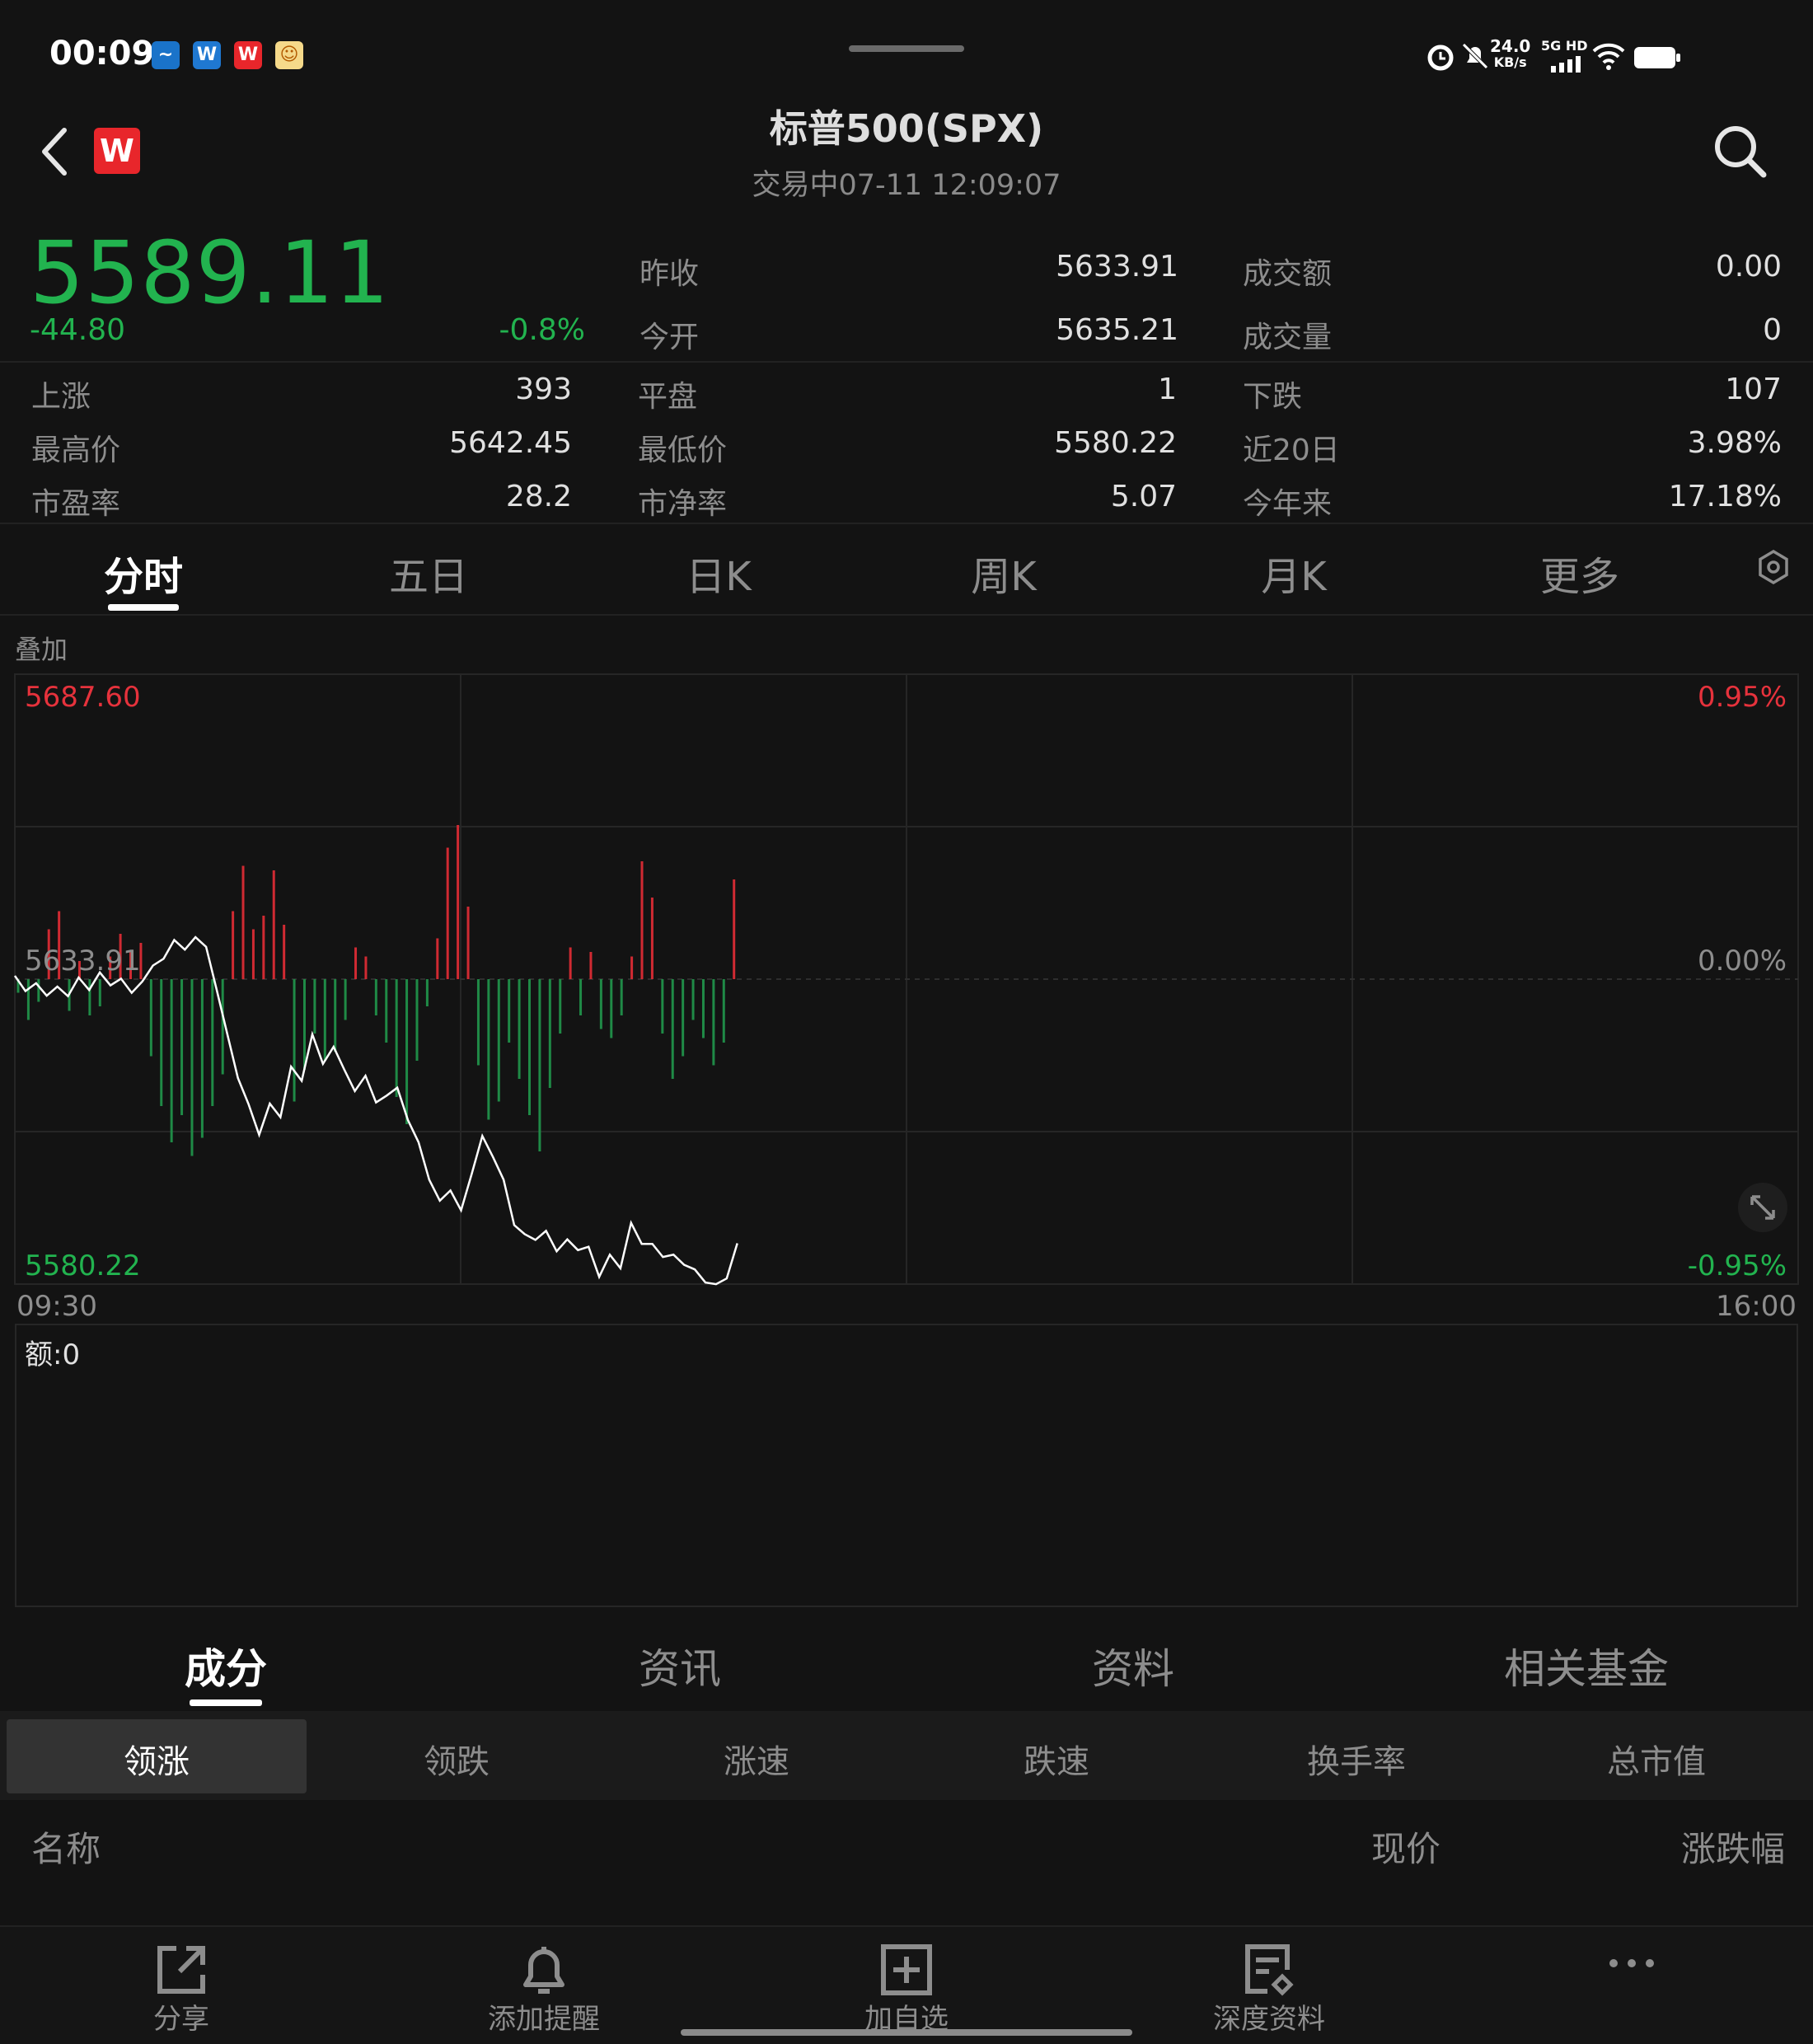 This screenshot has height=2044, width=1813. What do you see at coordinates (78, 330) in the screenshot?
I see `price-change: -44.80` at bounding box center [78, 330].